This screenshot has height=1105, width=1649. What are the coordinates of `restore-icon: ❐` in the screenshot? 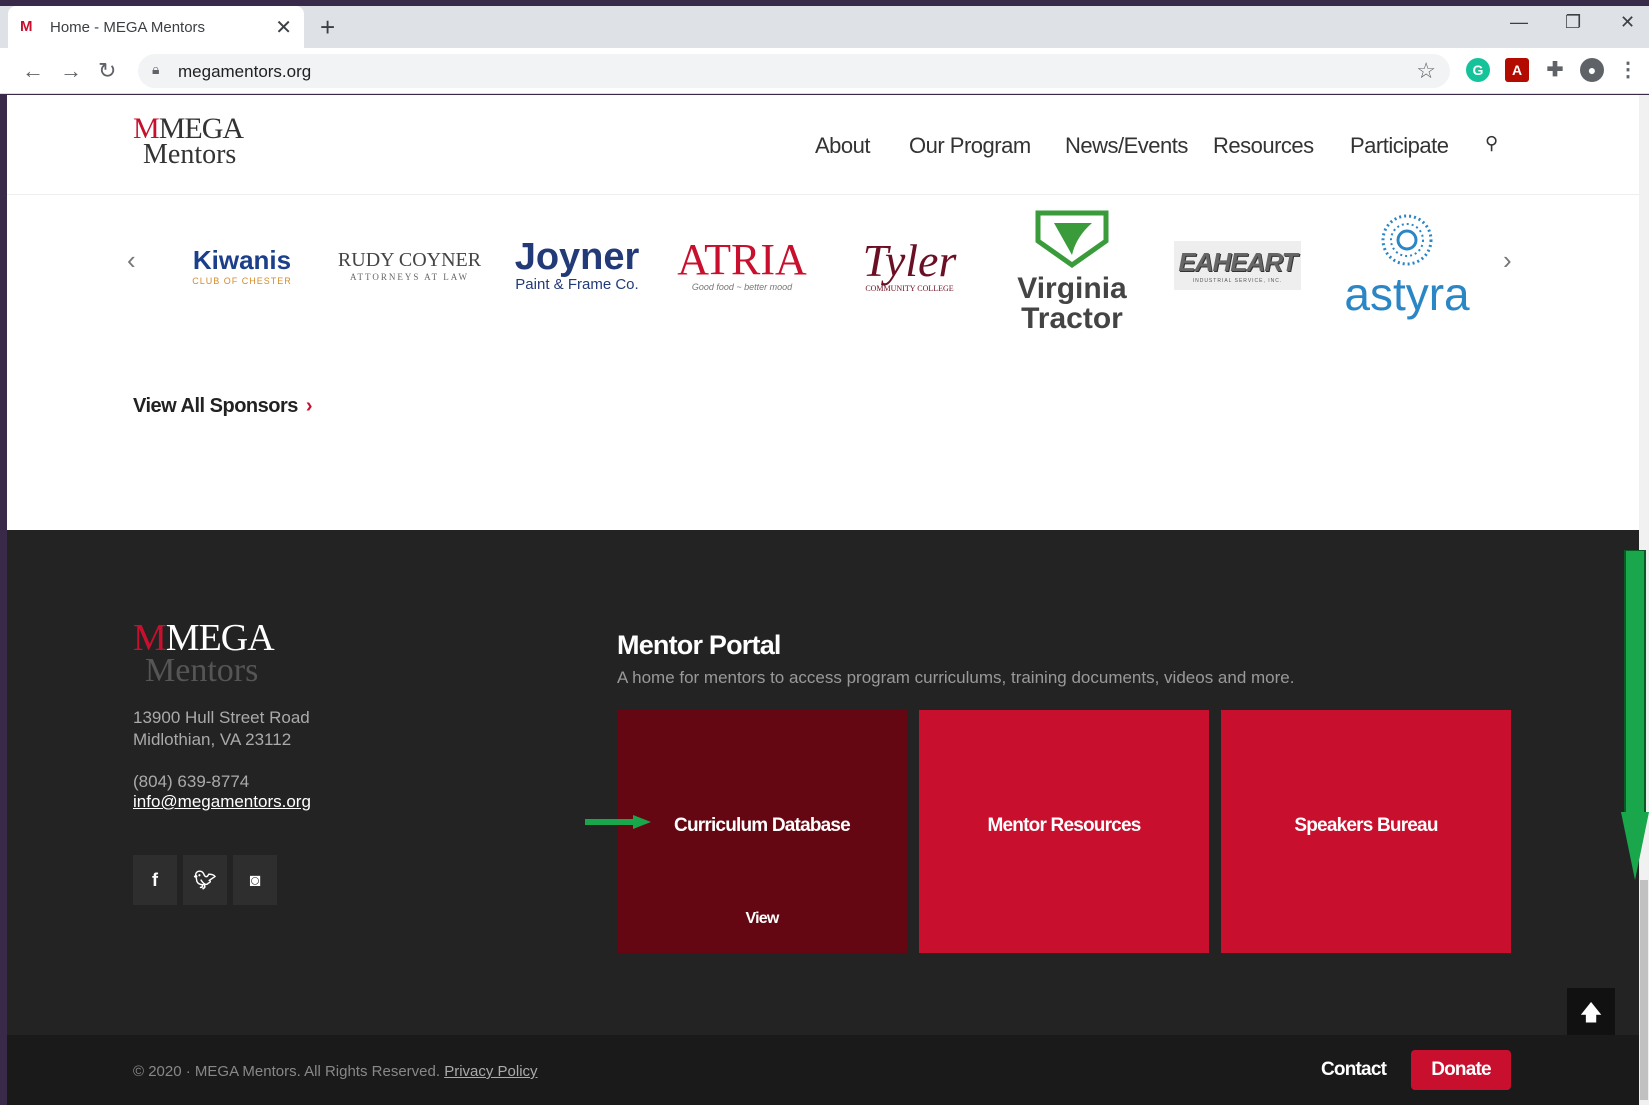 It's located at (1573, 22).